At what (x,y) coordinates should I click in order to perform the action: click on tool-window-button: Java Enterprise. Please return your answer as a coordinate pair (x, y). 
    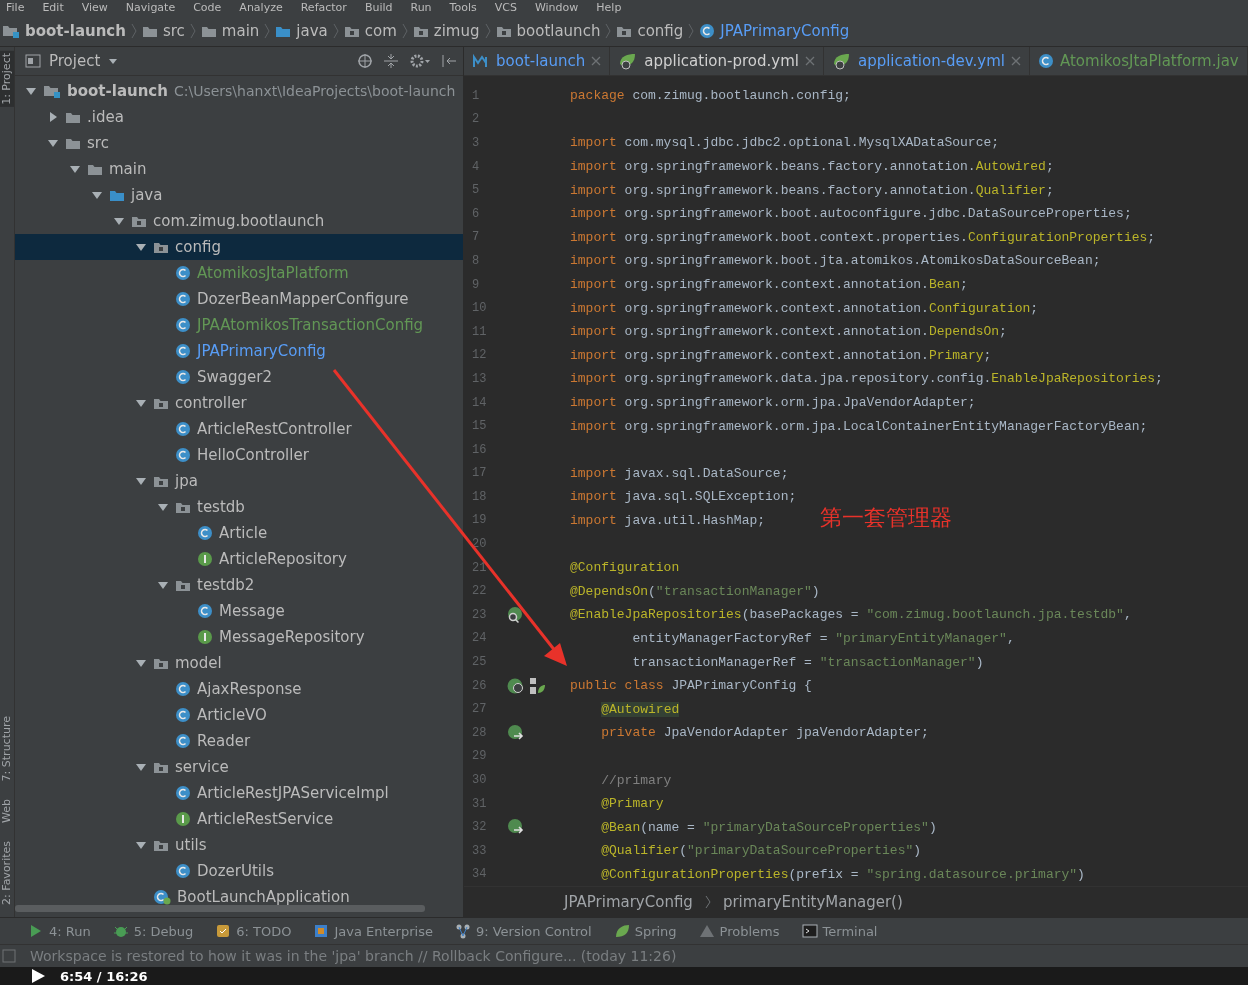
    Looking at the image, I should click on (373, 931).